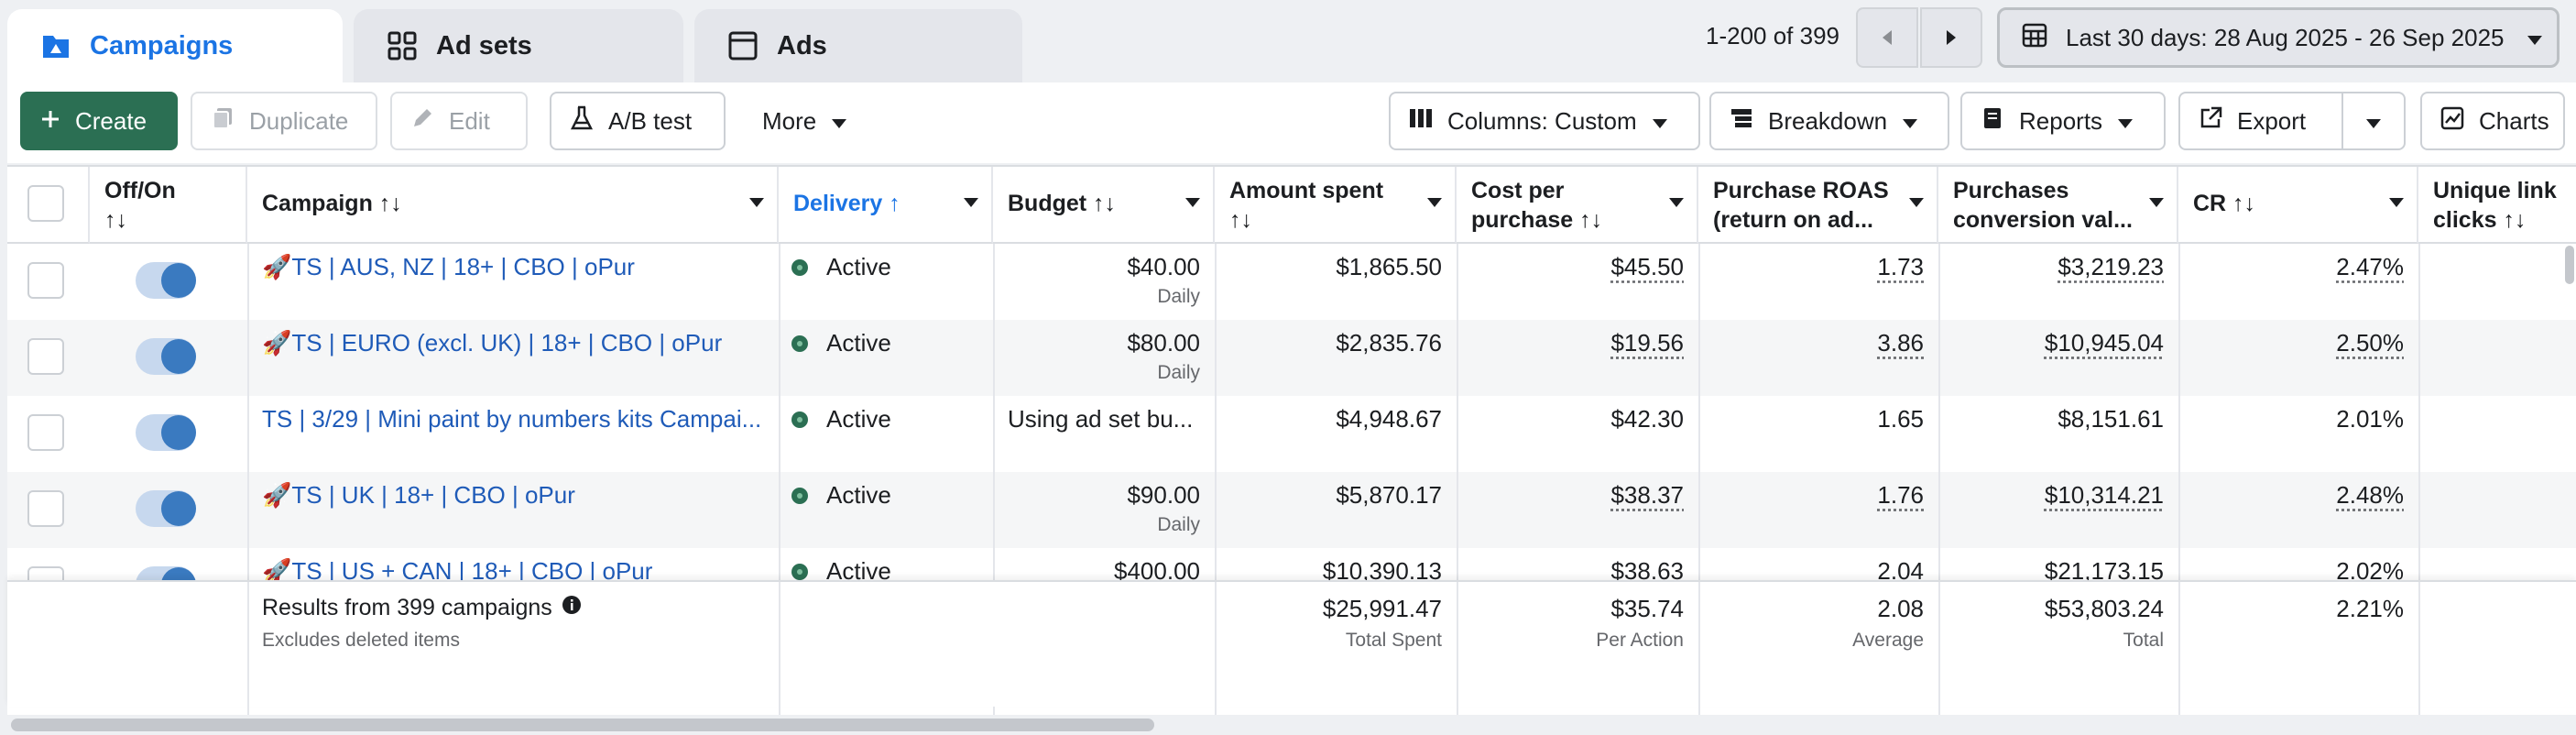 The width and height of the screenshot is (2576, 735). Describe the element at coordinates (513, 206) in the screenshot. I see `header-campaign: Campaign ↑↓` at that location.